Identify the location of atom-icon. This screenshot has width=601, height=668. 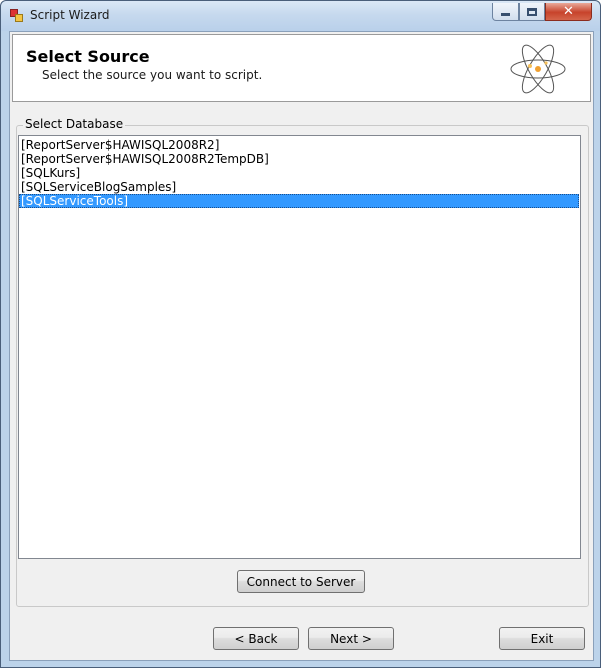
(538, 69).